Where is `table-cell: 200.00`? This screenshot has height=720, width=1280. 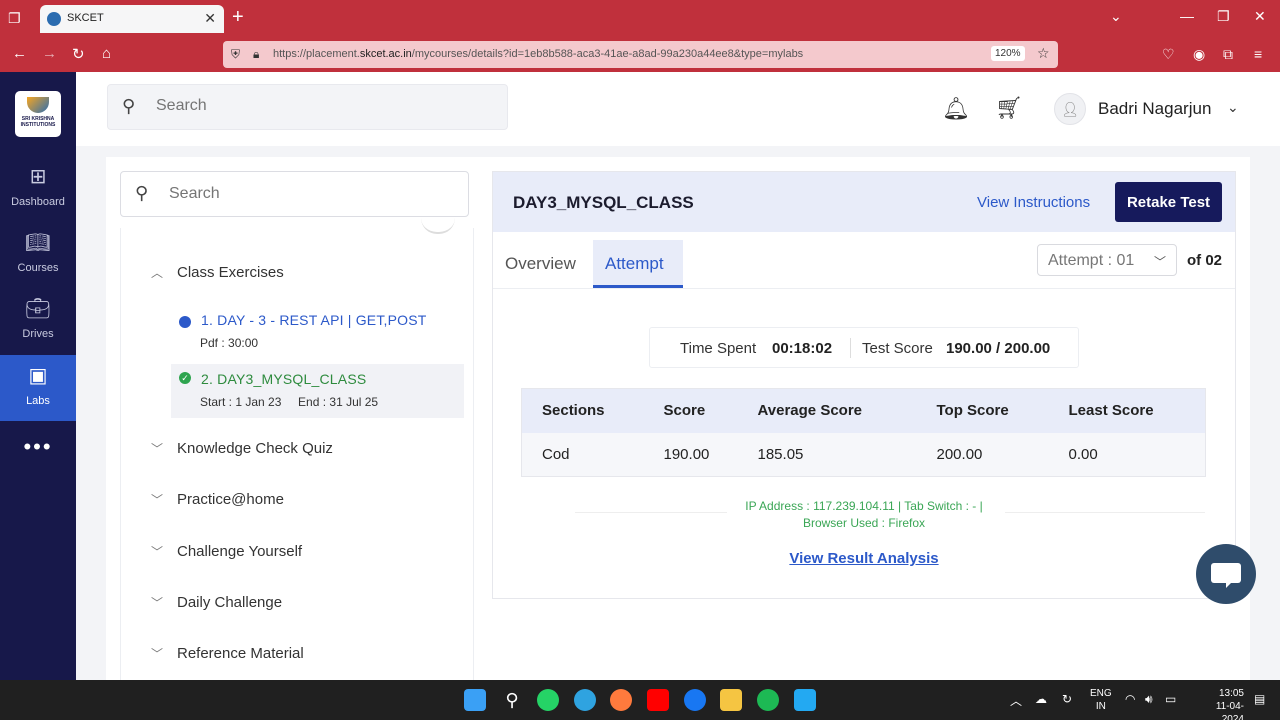
table-cell: 200.00 is located at coordinates (982, 454).